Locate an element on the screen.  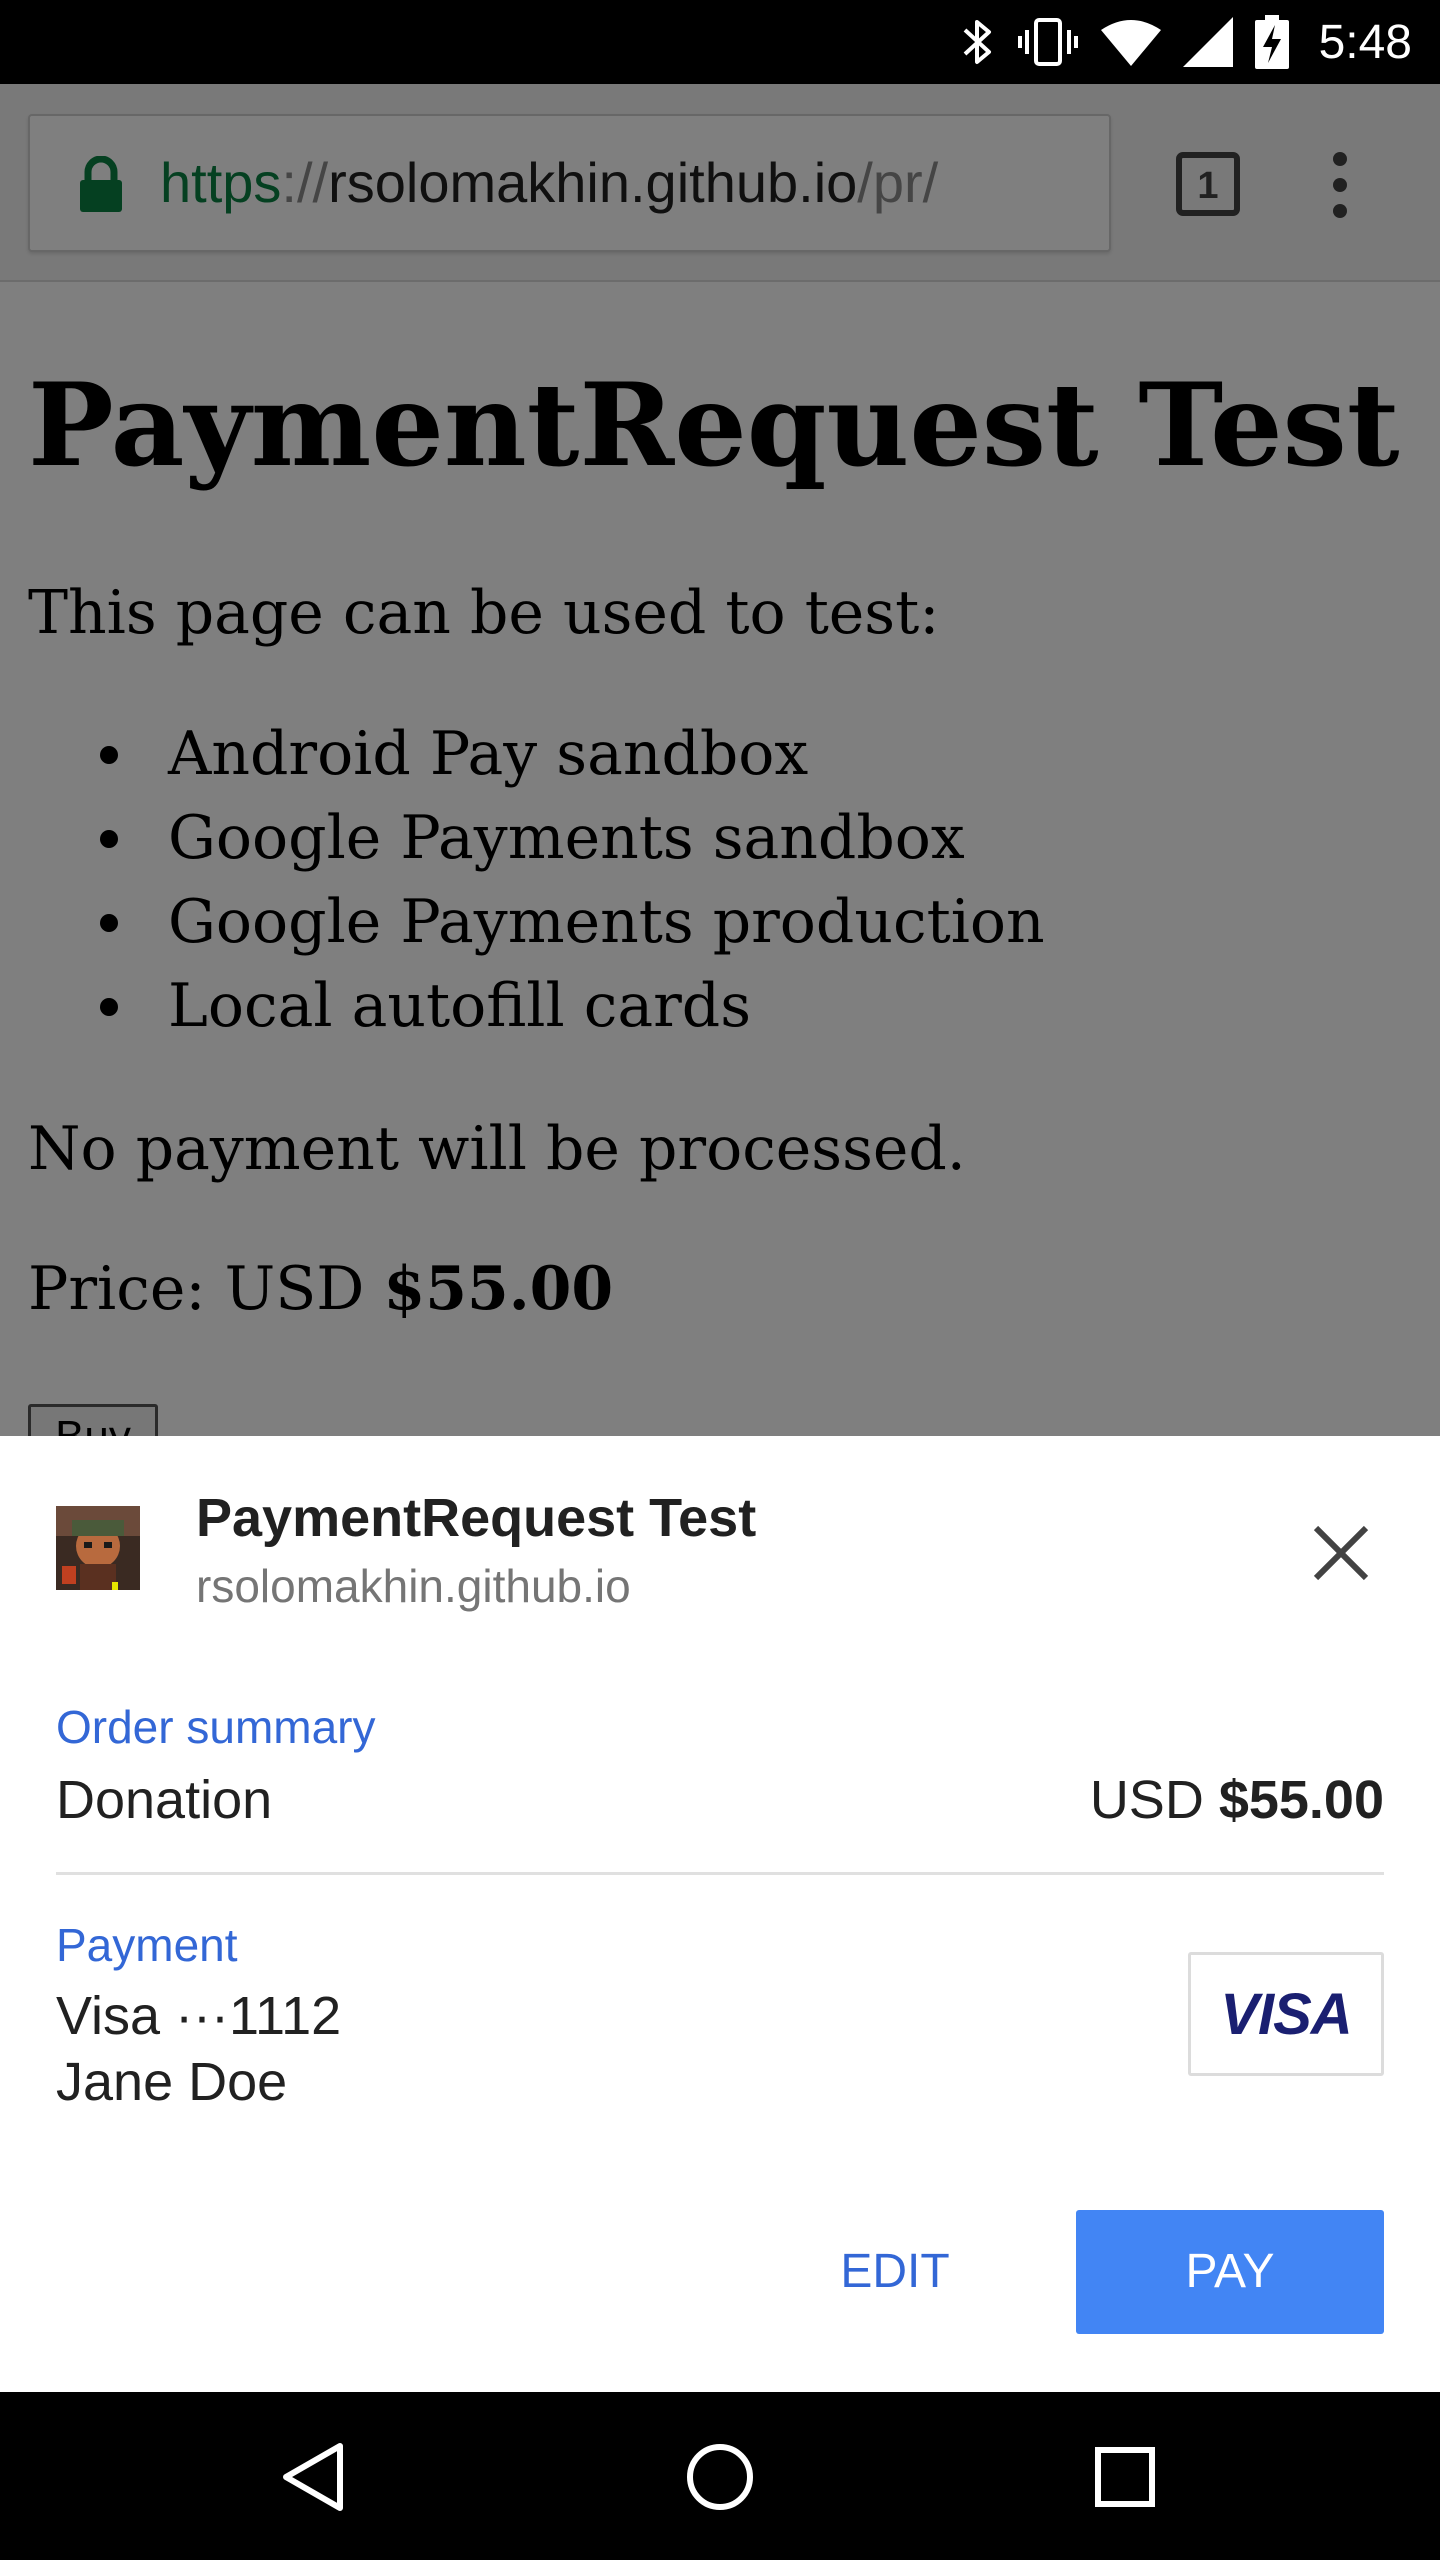
payment-label: Payment is located at coordinates (147, 1945).